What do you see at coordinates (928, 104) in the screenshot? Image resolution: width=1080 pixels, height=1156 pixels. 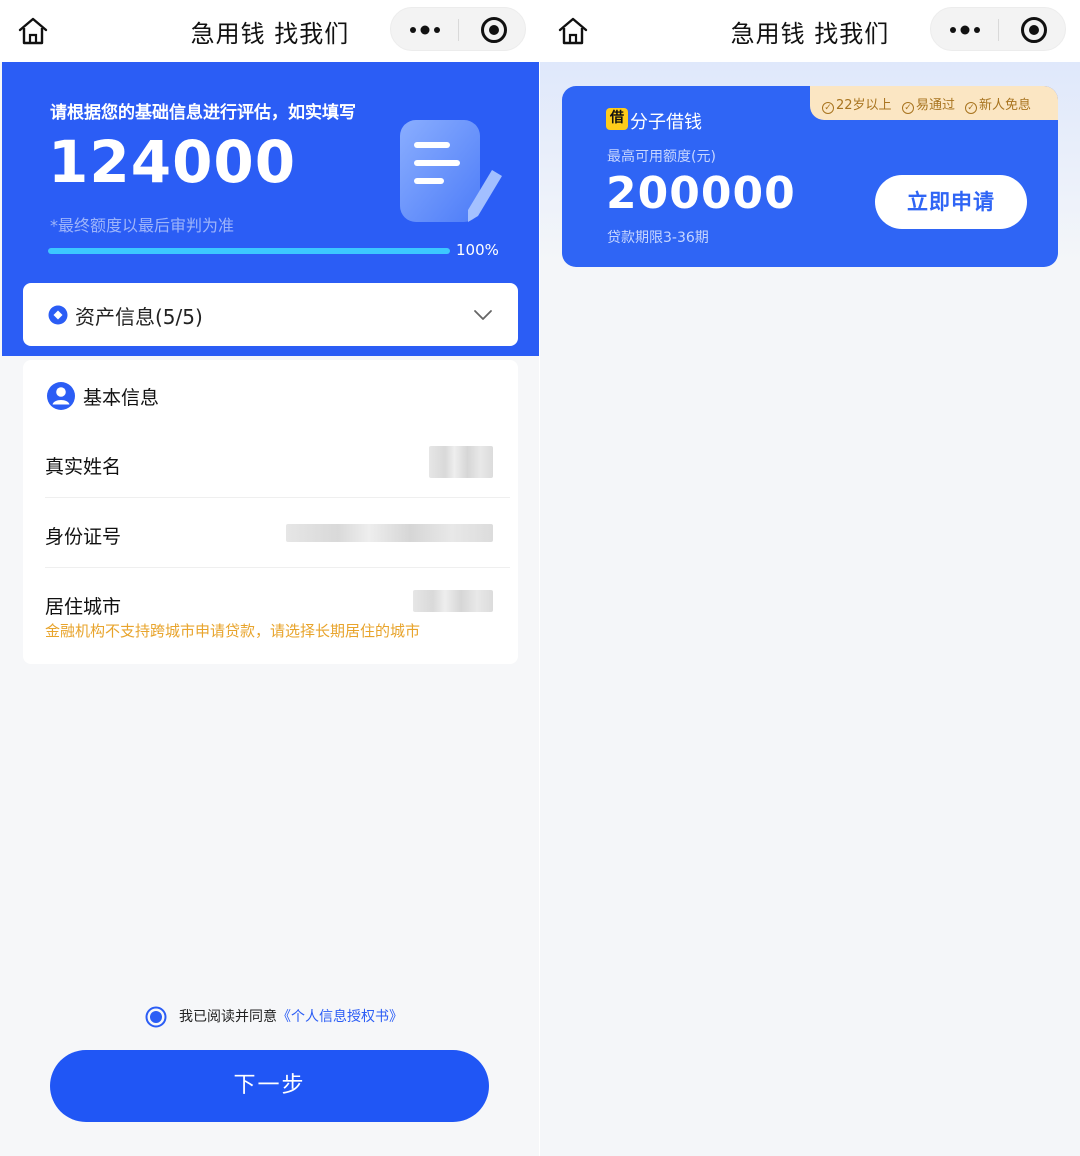 I see `feature-tag: ✓ 易通过` at bounding box center [928, 104].